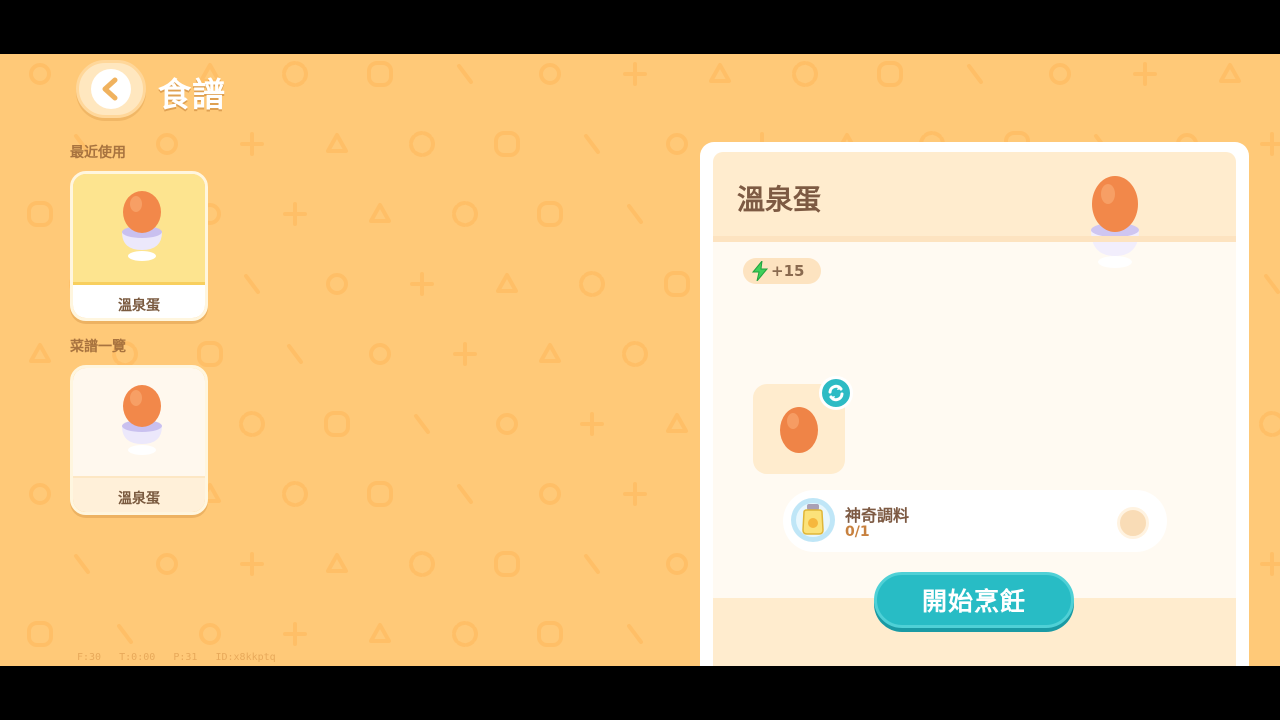 Image resolution: width=1280 pixels, height=720 pixels. I want to click on start-cooking-button: 開始烹飪, so click(974, 600).